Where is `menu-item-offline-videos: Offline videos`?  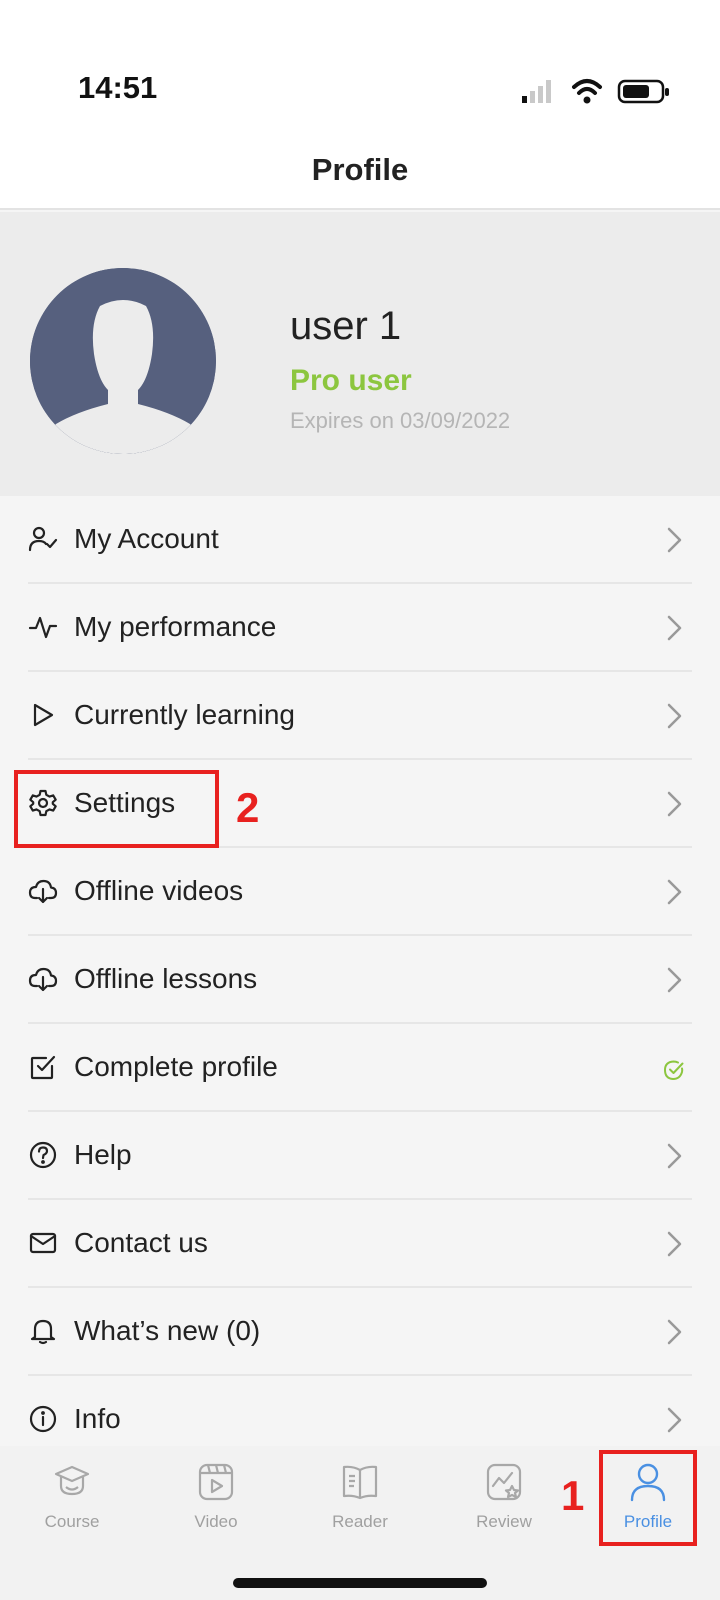 menu-item-offline-videos: Offline videos is located at coordinates (360, 892).